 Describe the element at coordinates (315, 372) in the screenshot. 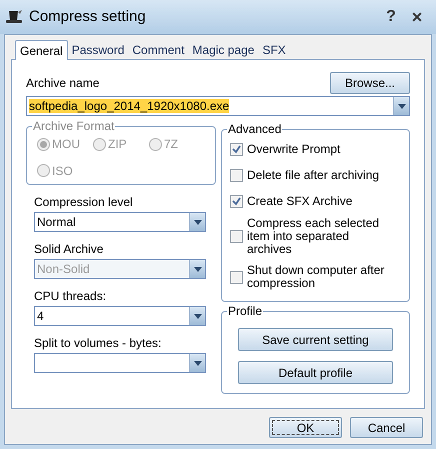

I see `button: Default profile` at that location.